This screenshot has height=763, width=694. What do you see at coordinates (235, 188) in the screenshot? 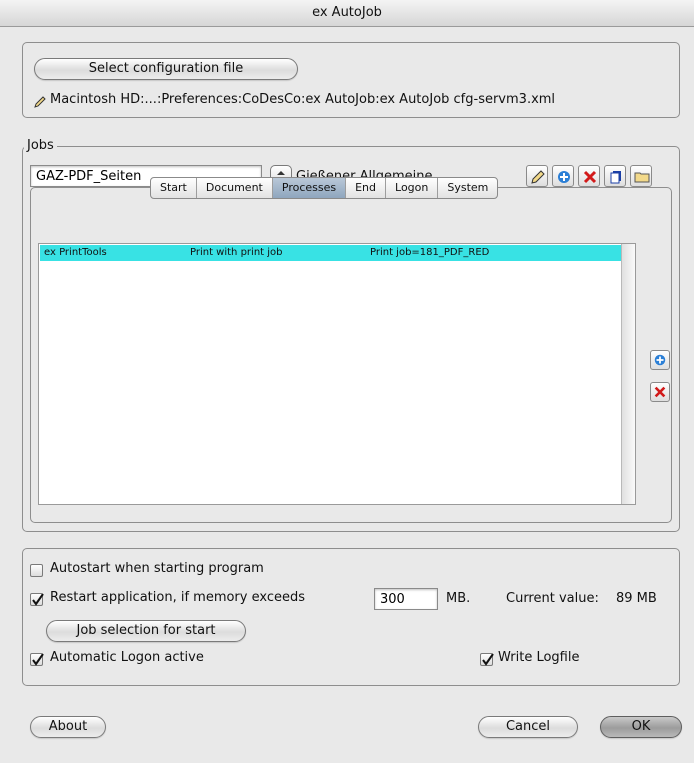
I see `tab-document: Document` at bounding box center [235, 188].